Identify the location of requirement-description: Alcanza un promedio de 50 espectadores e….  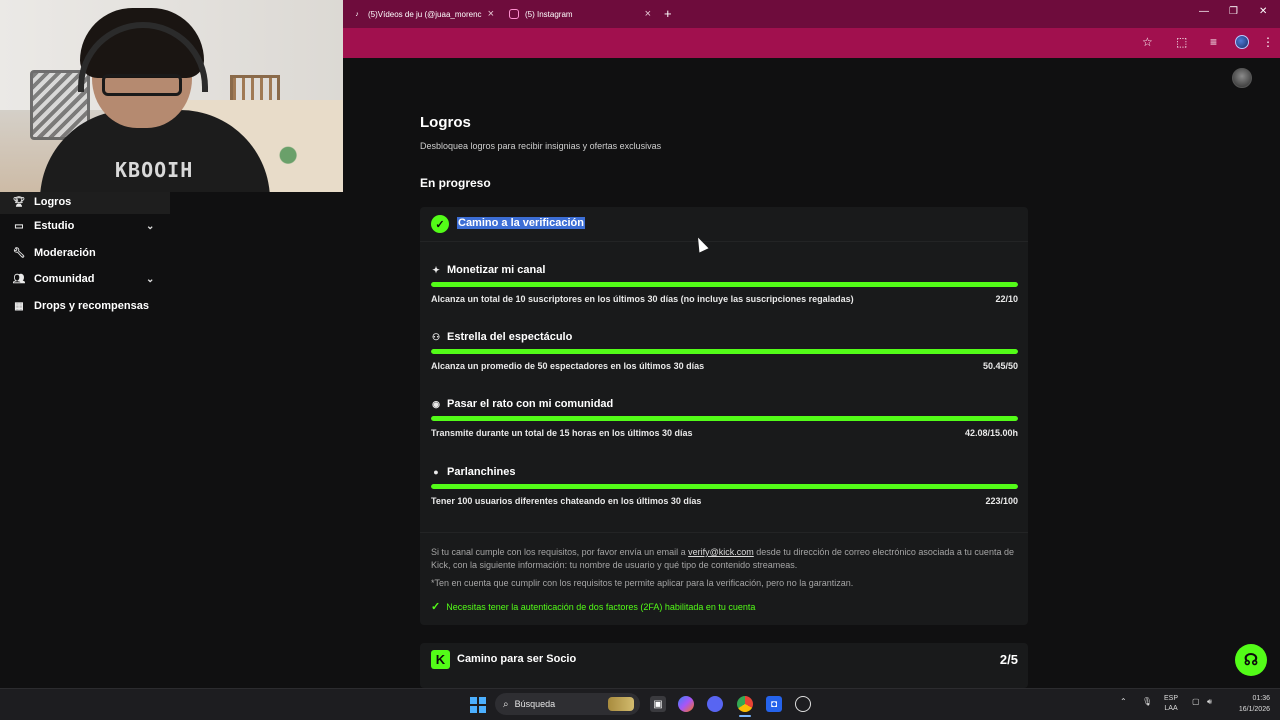
(568, 366).